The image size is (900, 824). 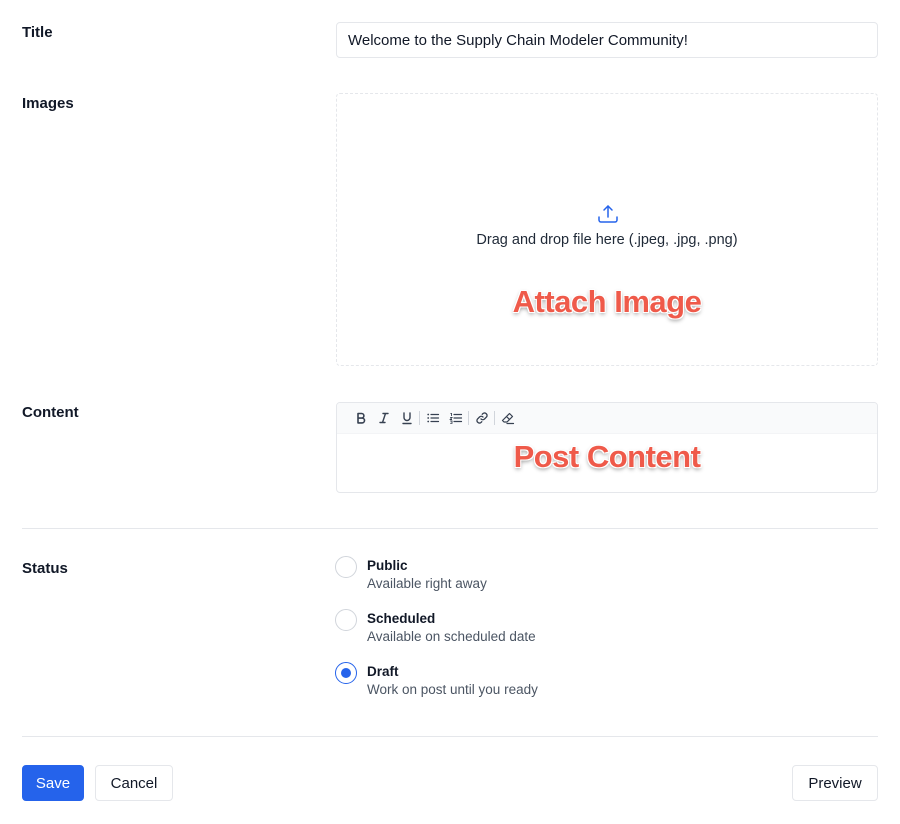 I want to click on link-button, so click(x=481, y=418).